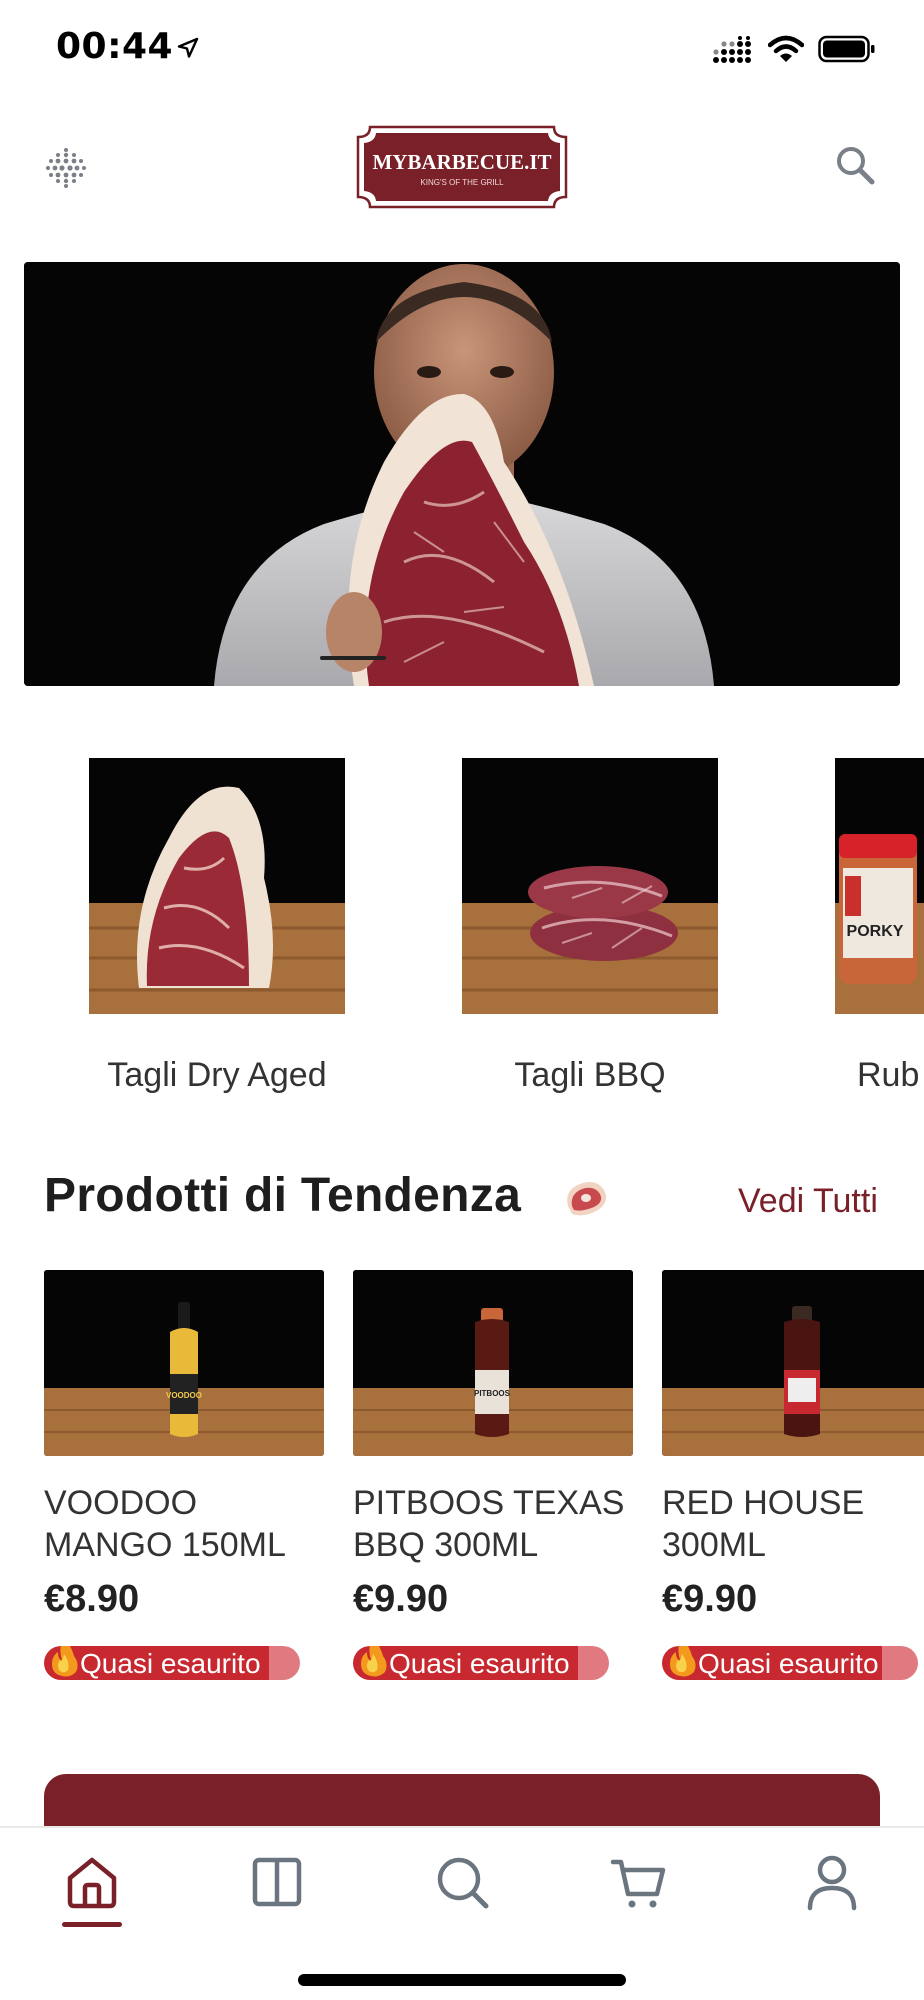 The image size is (924, 2000). Describe the element at coordinates (115, 46) in the screenshot. I see `status-time: 00:44` at that location.